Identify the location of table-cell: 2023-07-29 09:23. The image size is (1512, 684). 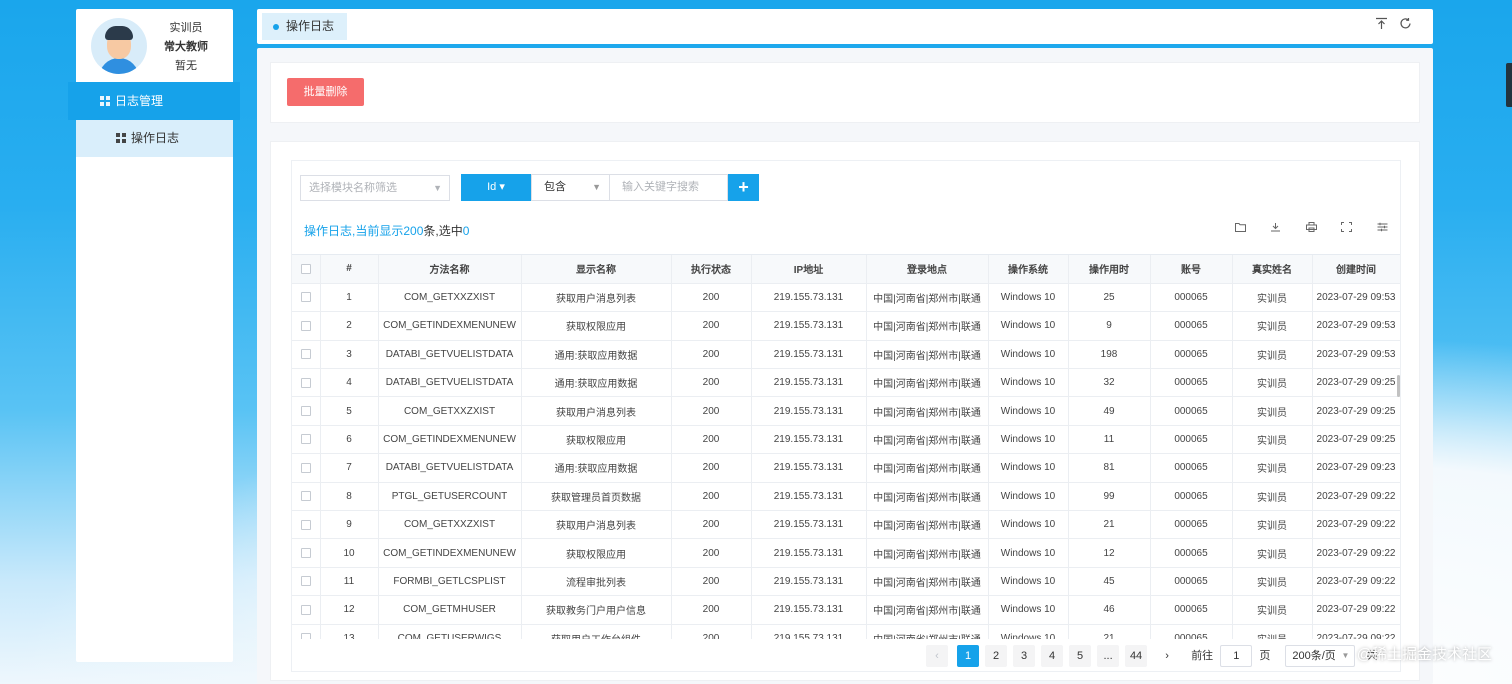
(1356, 468).